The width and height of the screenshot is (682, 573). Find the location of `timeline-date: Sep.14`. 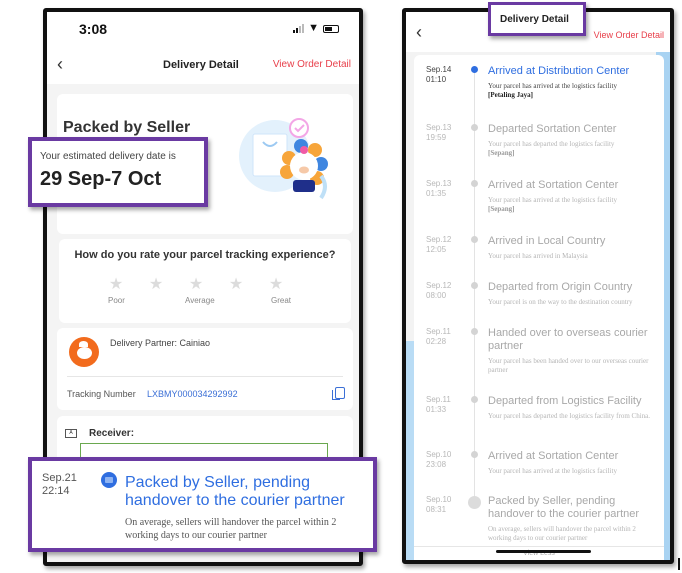

timeline-date: Sep.14 is located at coordinates (439, 69).